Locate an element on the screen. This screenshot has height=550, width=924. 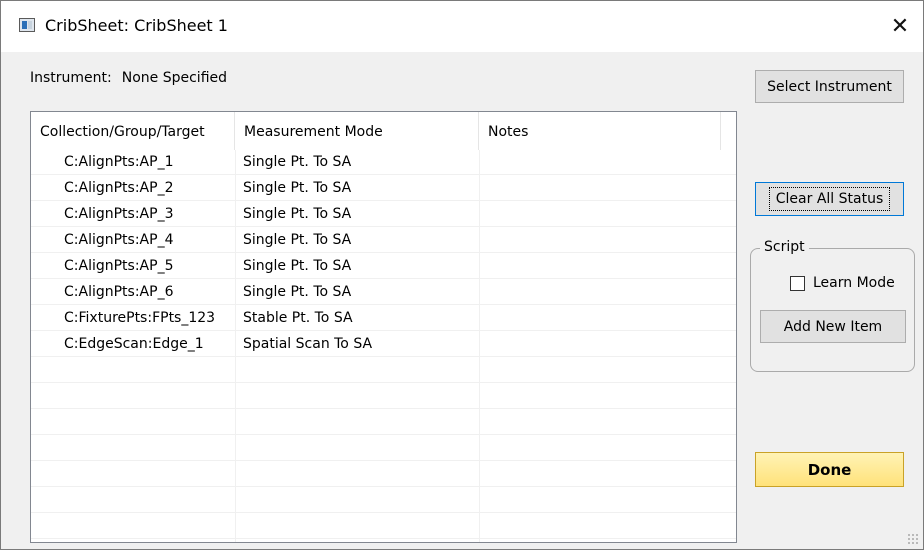
clear-all-status-button: Clear All Status is located at coordinates (829, 199).